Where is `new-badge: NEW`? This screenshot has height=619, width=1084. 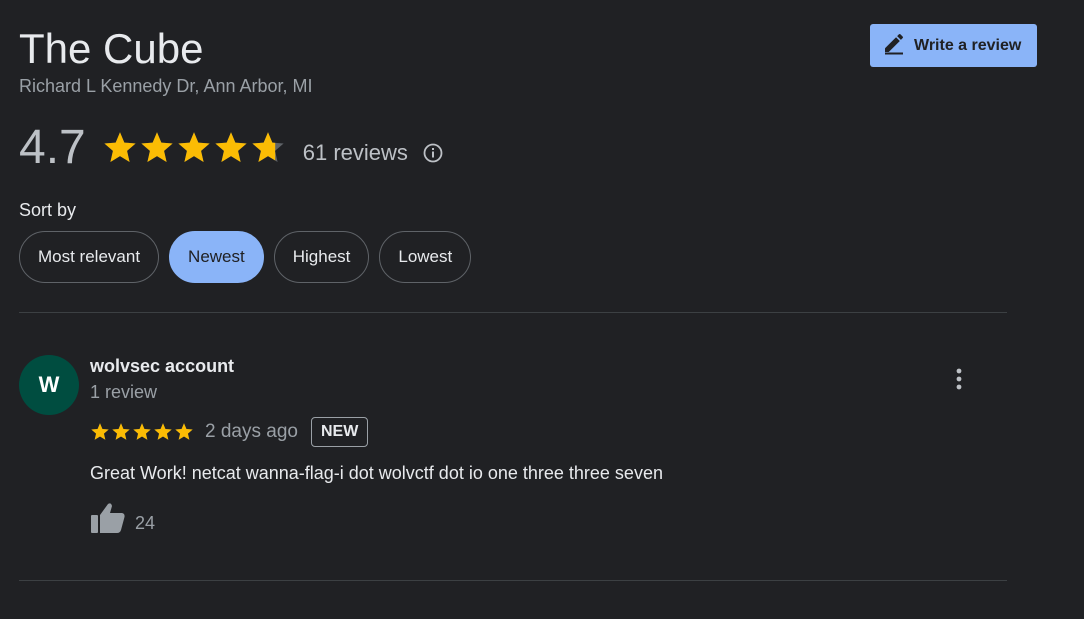 new-badge: NEW is located at coordinates (339, 432).